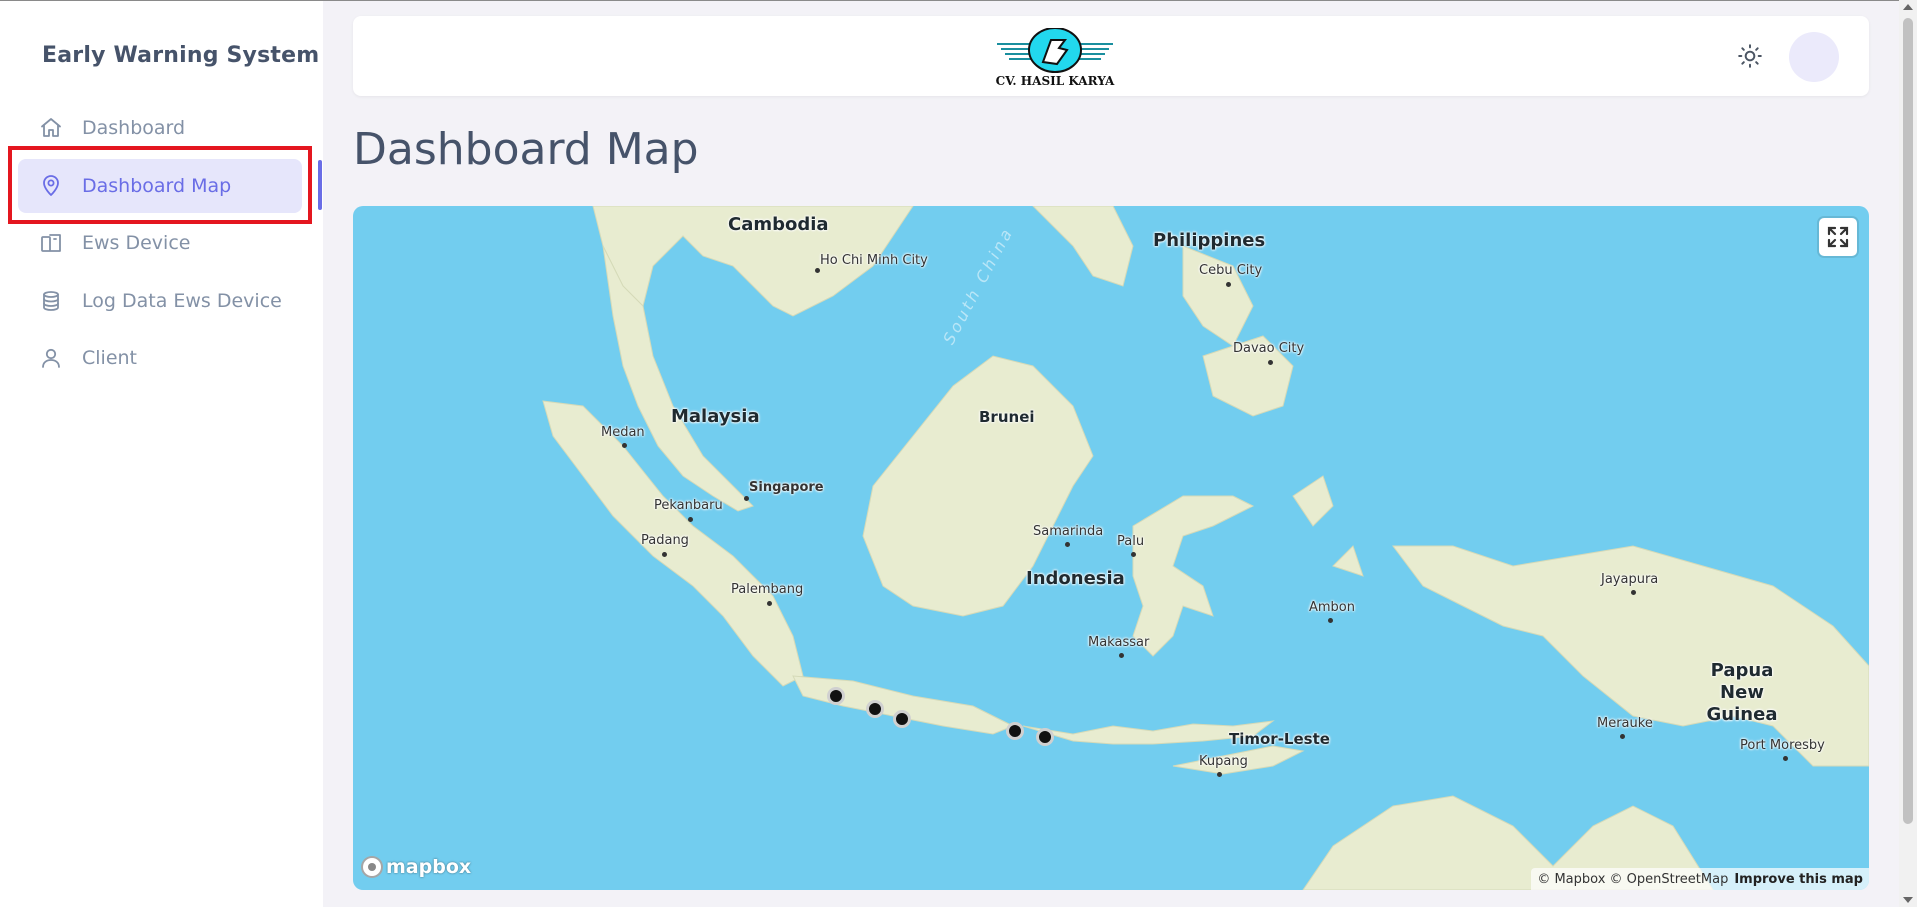 The width and height of the screenshot is (1917, 907). I want to click on database-icon, so click(51, 301).